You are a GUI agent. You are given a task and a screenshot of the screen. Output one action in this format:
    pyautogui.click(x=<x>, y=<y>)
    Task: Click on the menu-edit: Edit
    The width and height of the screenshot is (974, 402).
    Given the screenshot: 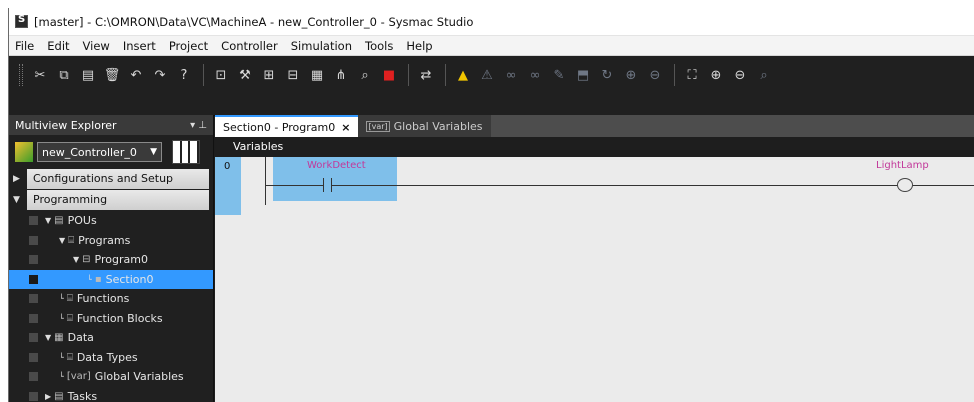 What is the action you would take?
    pyautogui.click(x=58, y=46)
    